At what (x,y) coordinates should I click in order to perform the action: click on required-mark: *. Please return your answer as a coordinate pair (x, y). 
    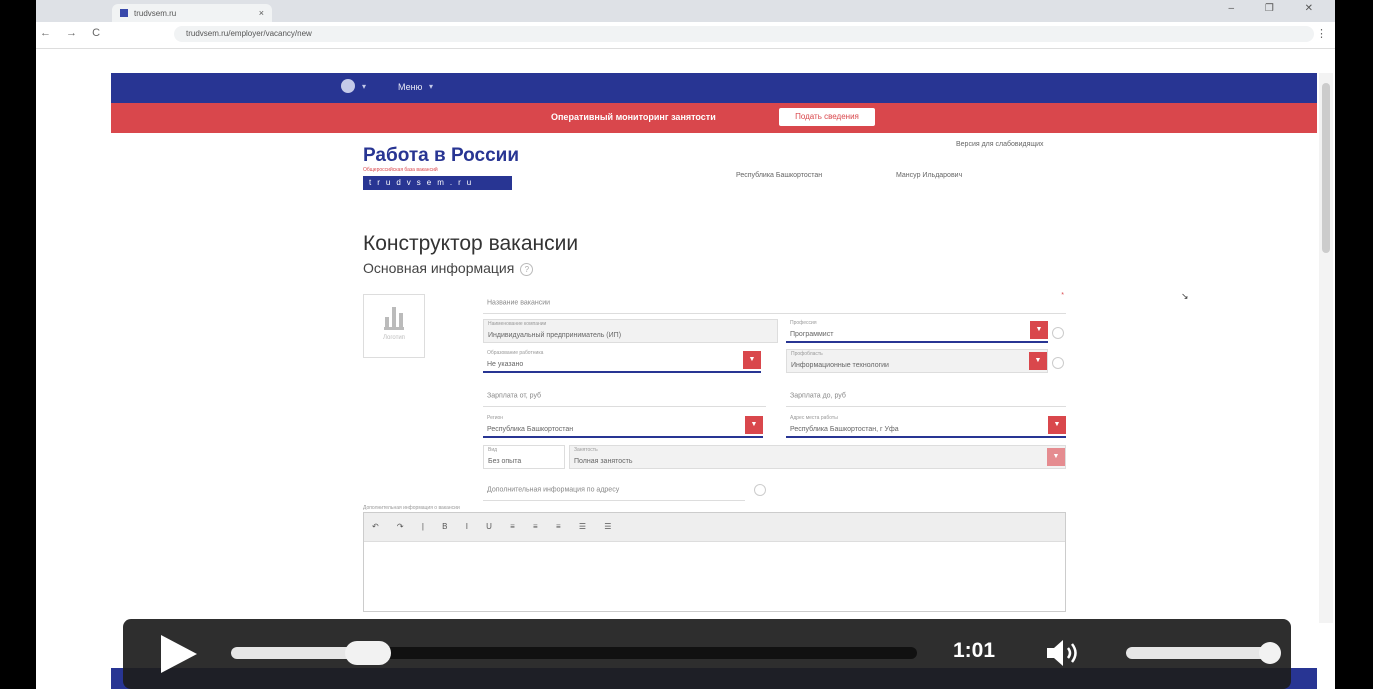
    Looking at the image, I should click on (1062, 295).